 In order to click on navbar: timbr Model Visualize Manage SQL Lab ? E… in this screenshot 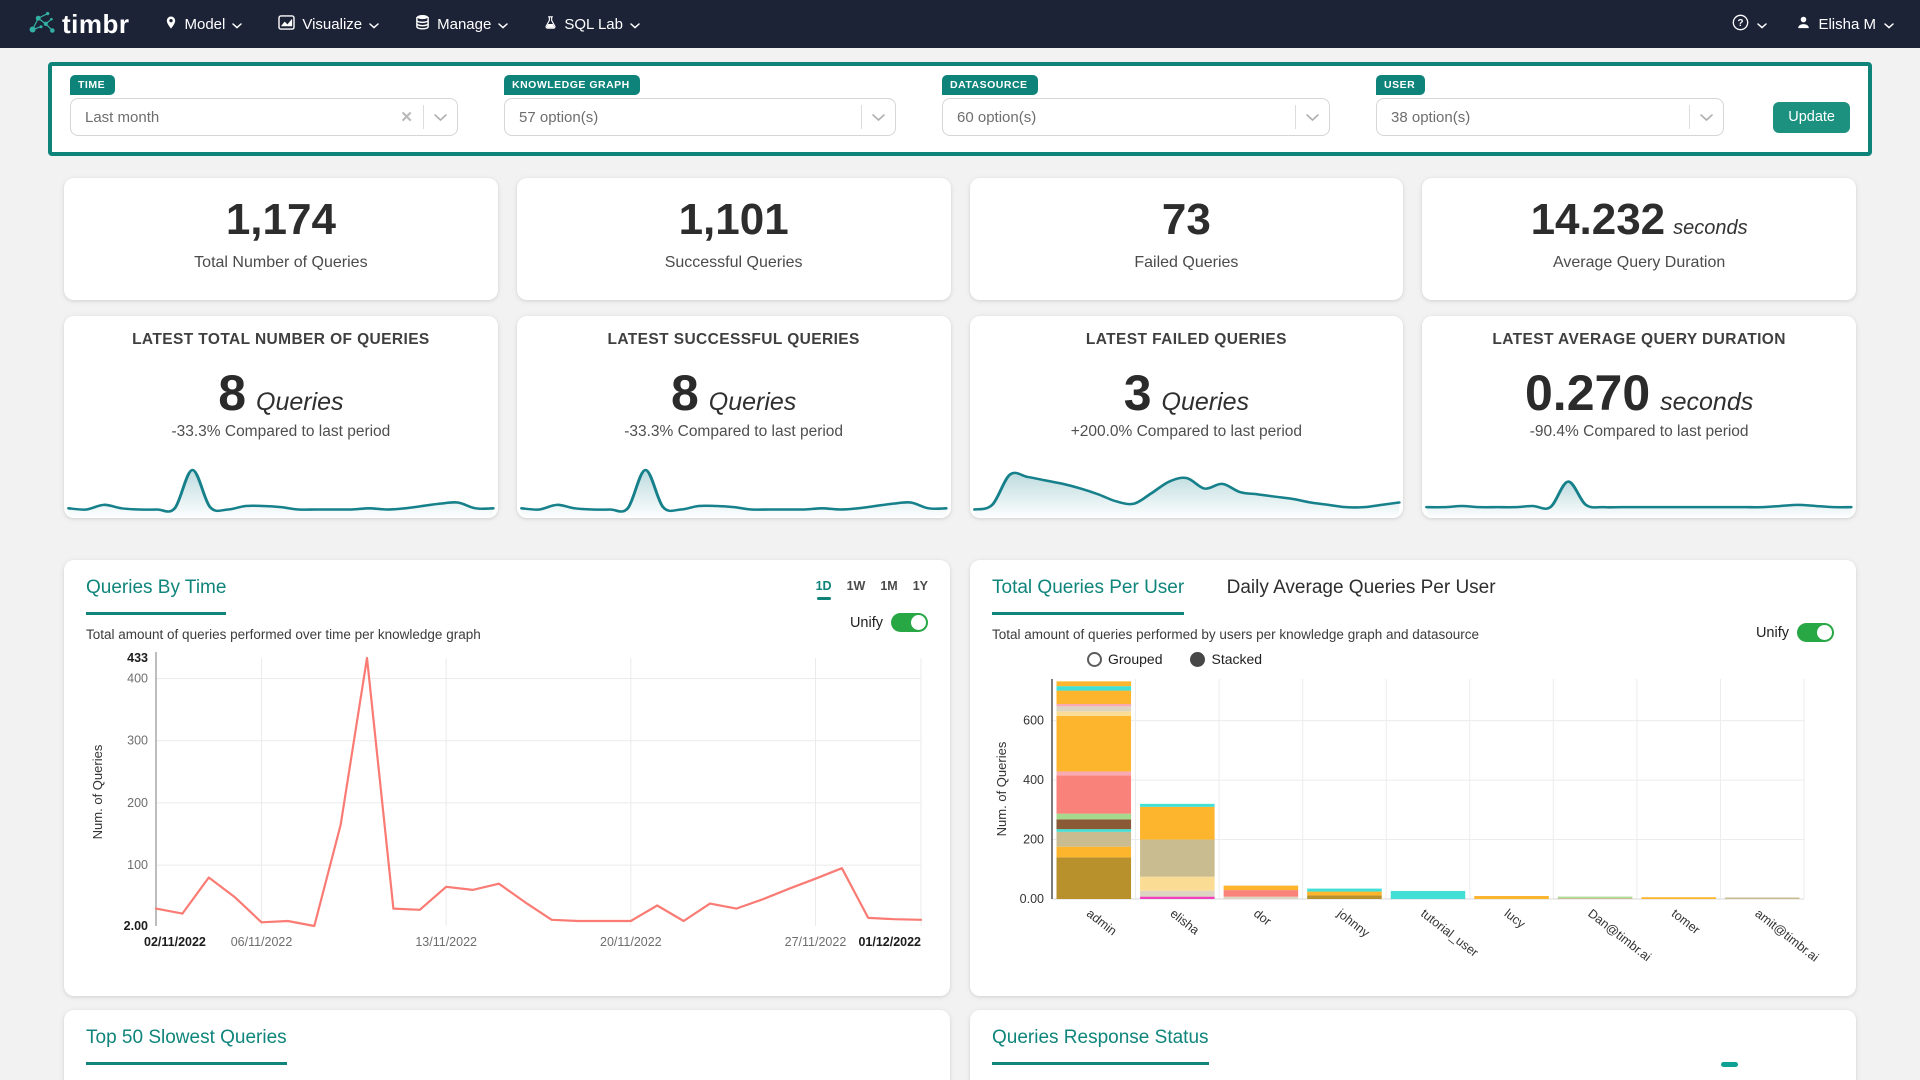, I will do `click(960, 24)`.